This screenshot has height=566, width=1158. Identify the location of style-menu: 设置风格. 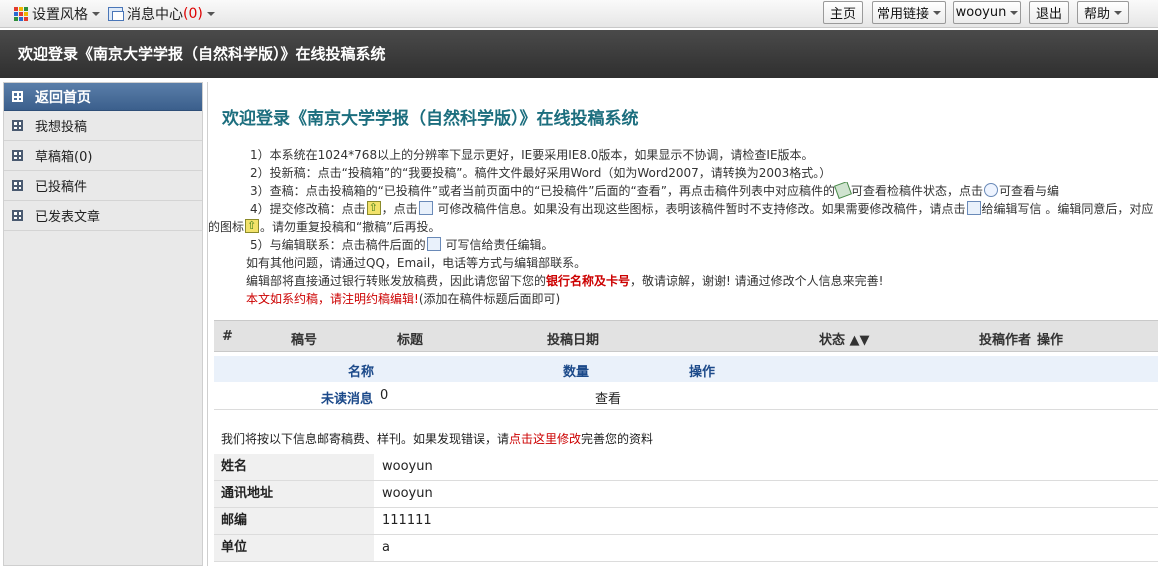
(57, 14).